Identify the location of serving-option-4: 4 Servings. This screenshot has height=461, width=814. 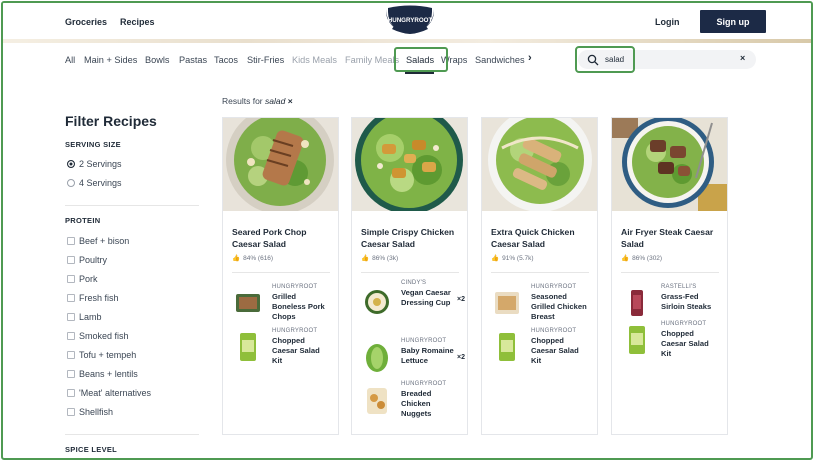
(94, 183).